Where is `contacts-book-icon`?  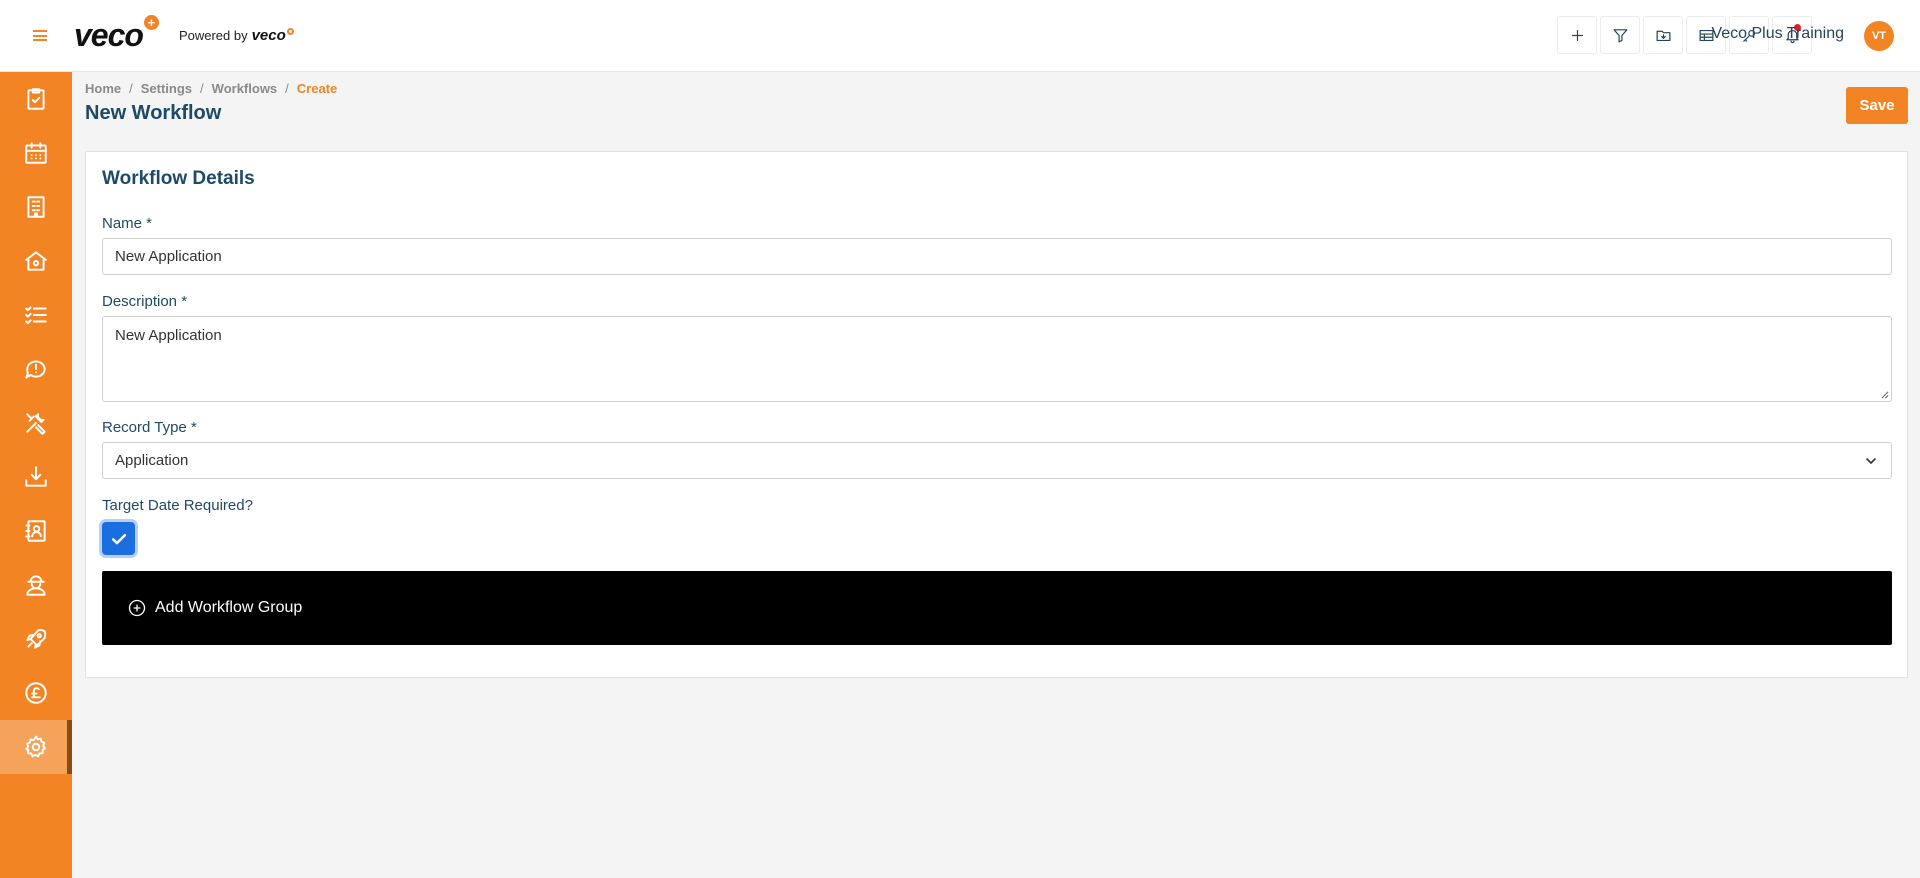 contacts-book-icon is located at coordinates (35, 531).